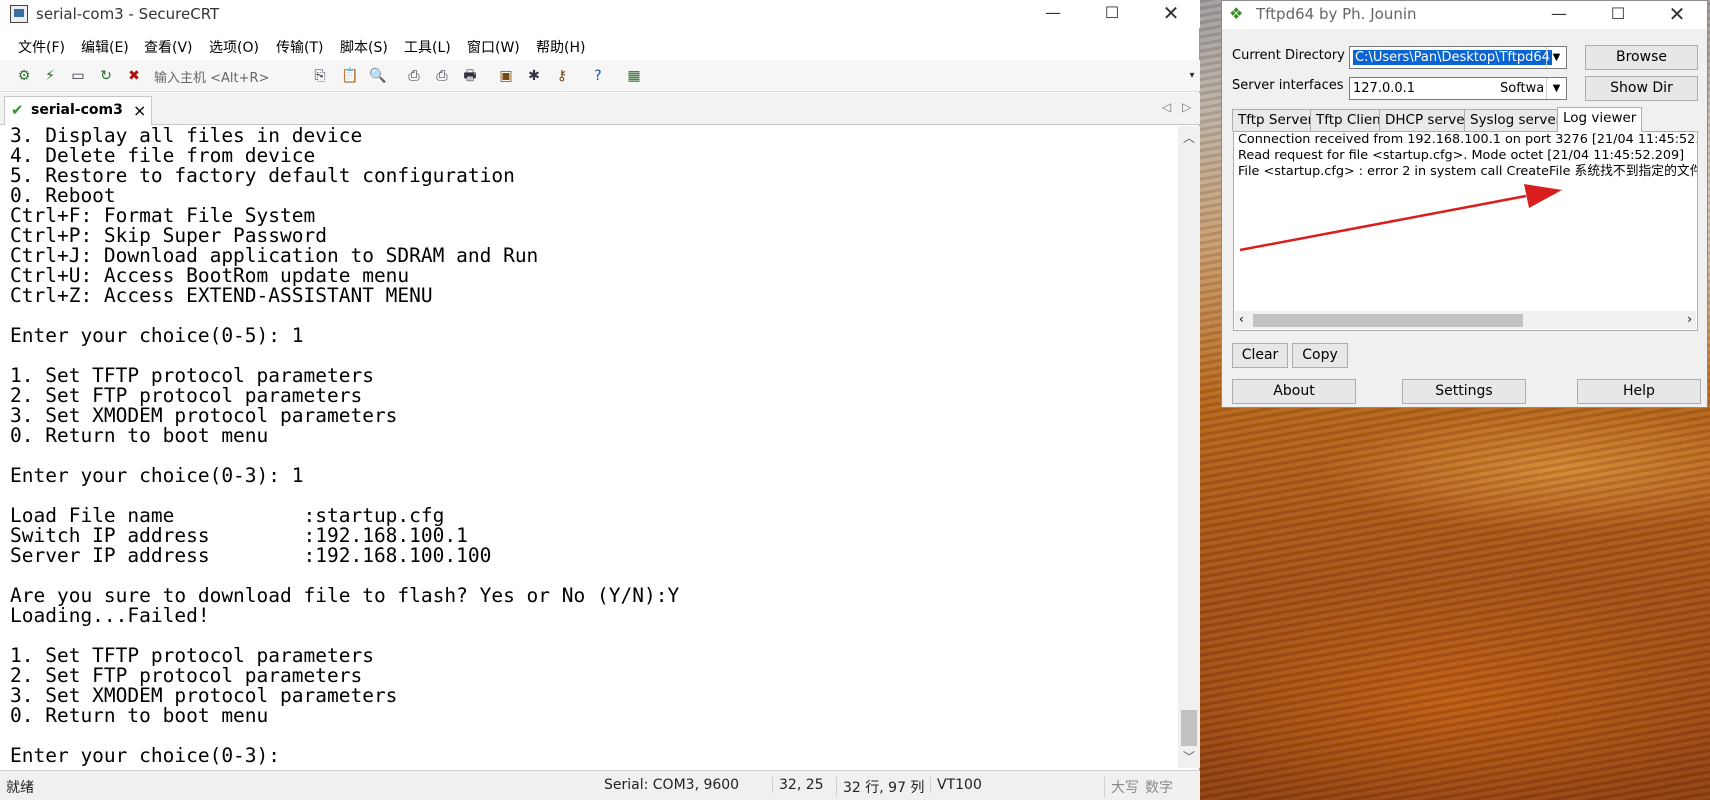 The image size is (1710, 800). Describe the element at coordinates (1464, 15) in the screenshot. I see `tftpd-titlebar: ❖ Tftpd64 by Ph. Jounin — ☐ ✕` at that location.